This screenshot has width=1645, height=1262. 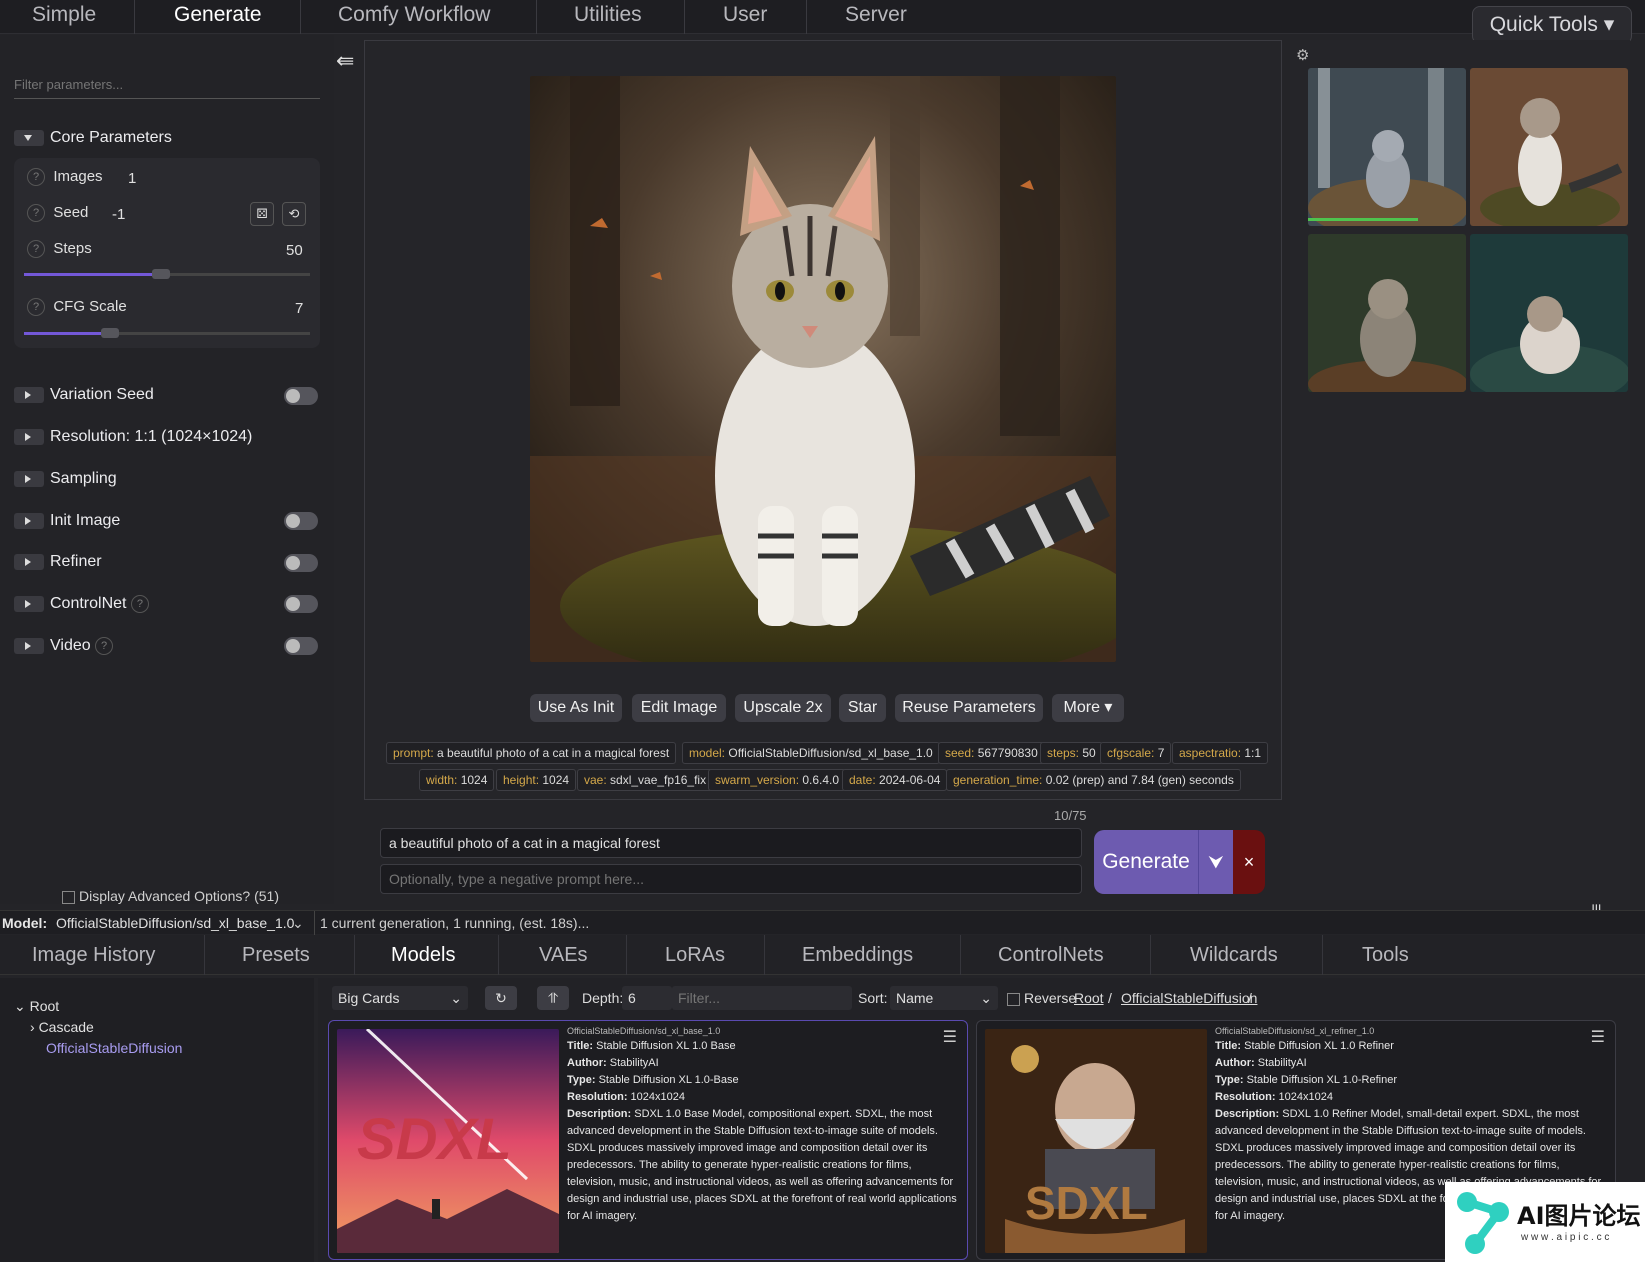 What do you see at coordinates (608, 15) in the screenshot?
I see `tab-utilities: Utilities` at bounding box center [608, 15].